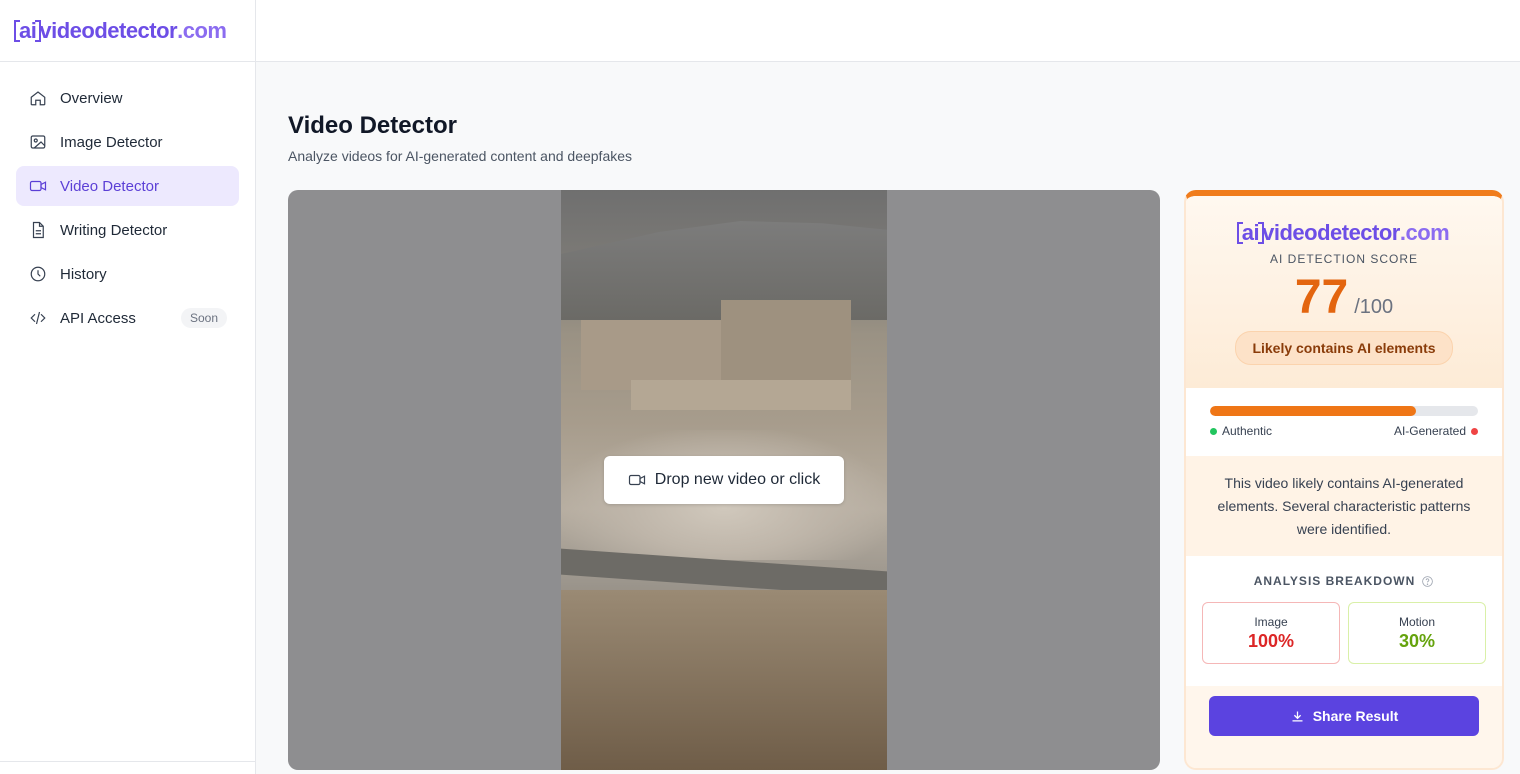 This screenshot has height=774, width=1520. I want to click on breakdown-image-value: 100%, so click(1271, 640).